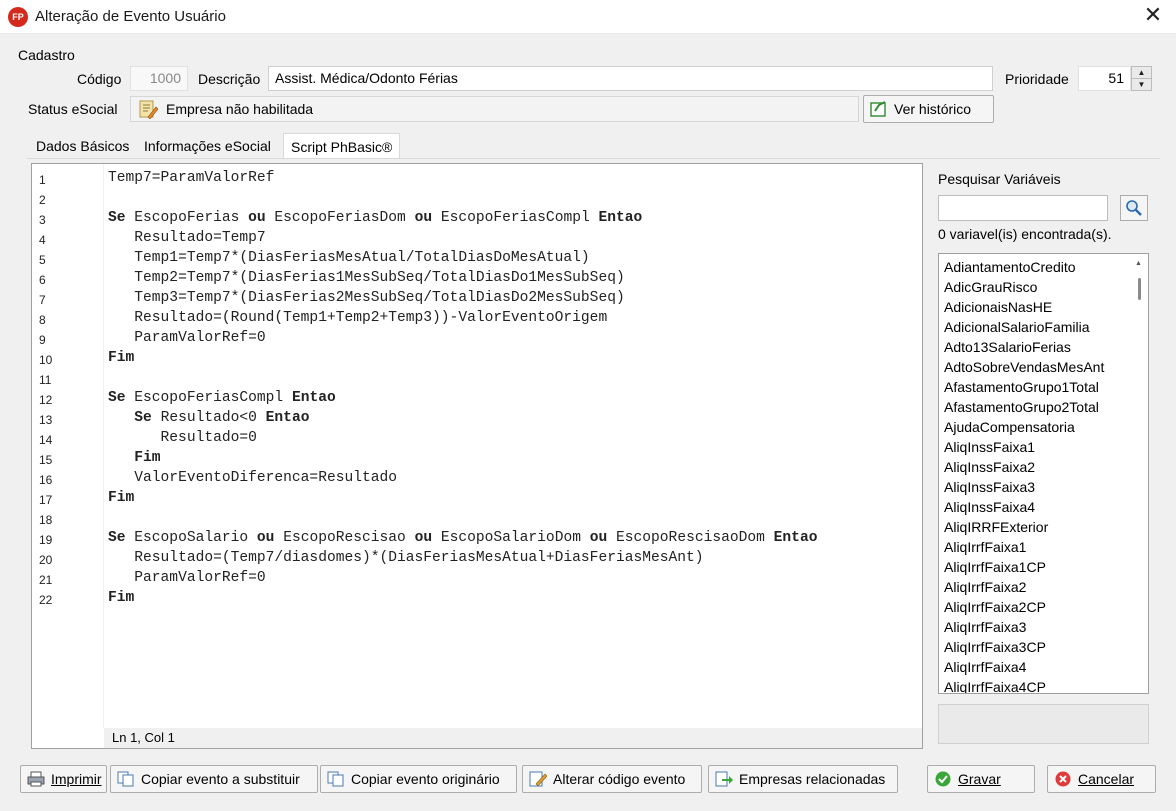  I want to click on status-esocial-value: Empresa não habilitada, so click(240, 109).